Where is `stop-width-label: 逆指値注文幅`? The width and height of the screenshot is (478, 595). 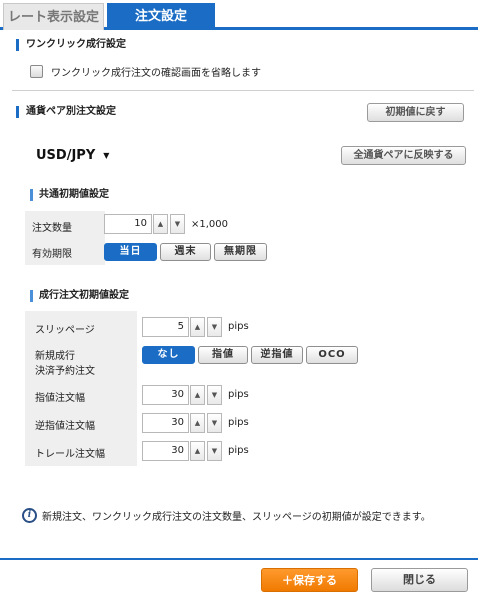 stop-width-label: 逆指値注文幅 is located at coordinates (65, 426).